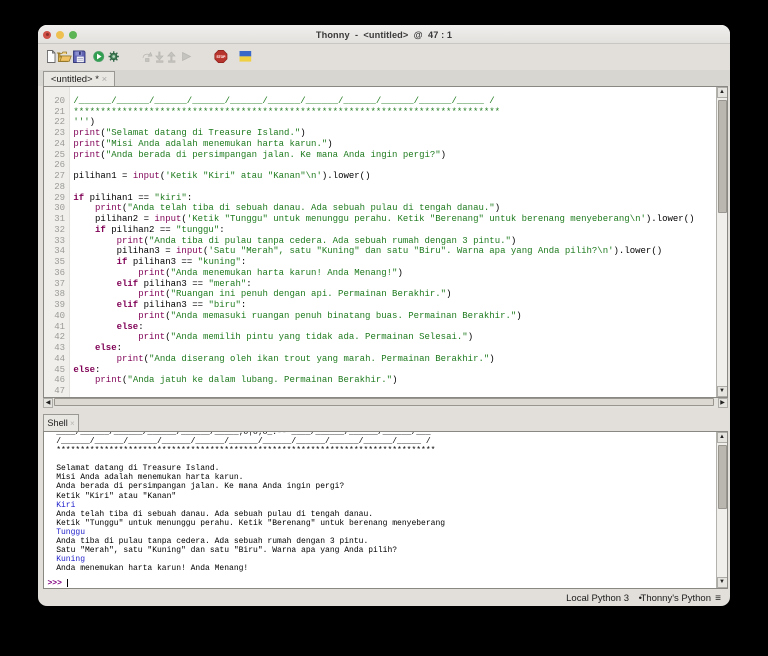 The image size is (768, 656). Describe the element at coordinates (221, 57) in the screenshot. I see `svg-text: STOP` at that location.